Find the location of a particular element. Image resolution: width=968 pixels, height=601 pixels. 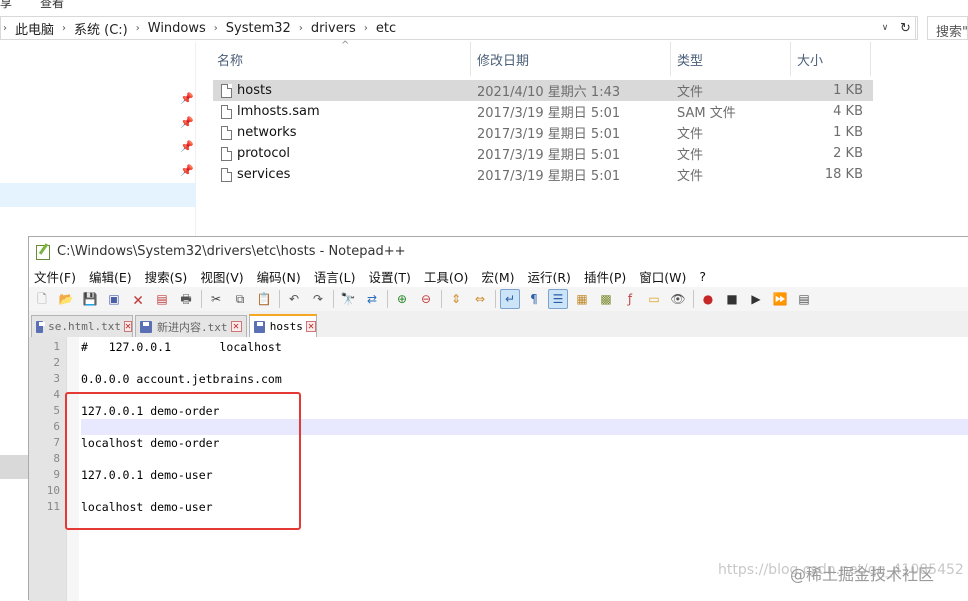

folder-workspace-icon: ▭ is located at coordinates (654, 299).